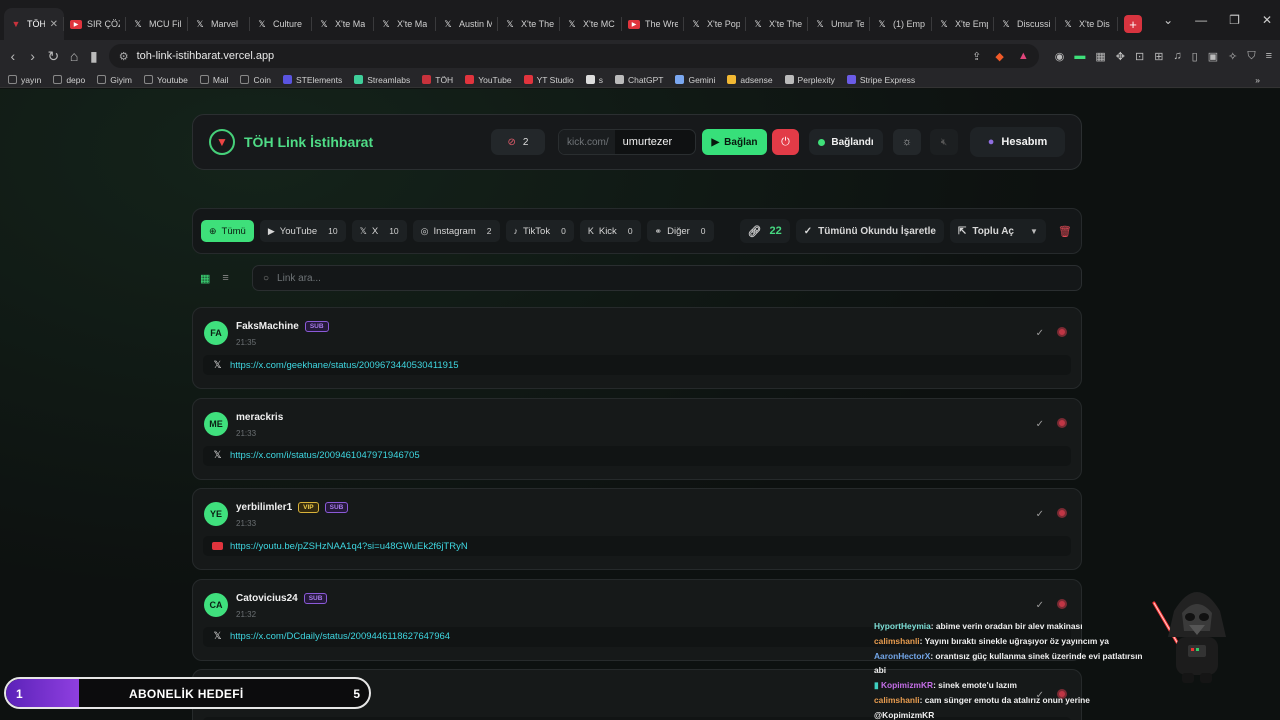 This screenshot has width=1280, height=720. Describe the element at coordinates (213, 80) in the screenshot. I see `bookmark-item: Mail` at that location.